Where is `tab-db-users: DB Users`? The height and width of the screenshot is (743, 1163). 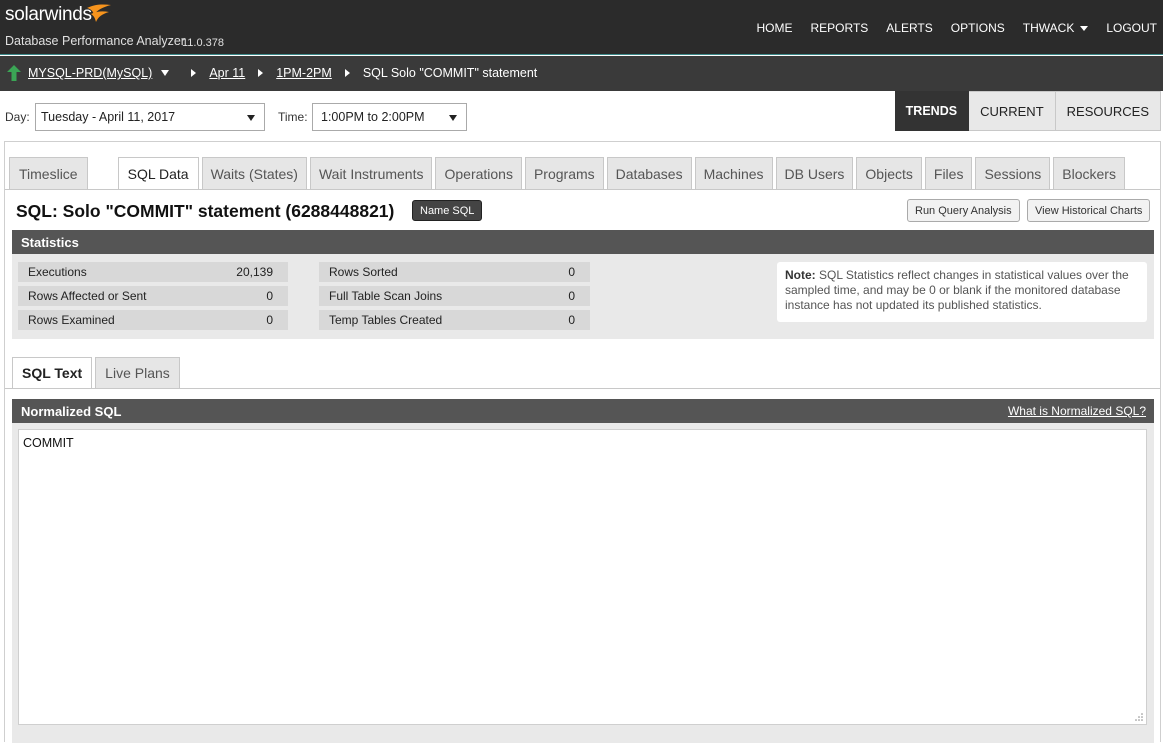 tab-db-users: DB Users is located at coordinates (814, 173).